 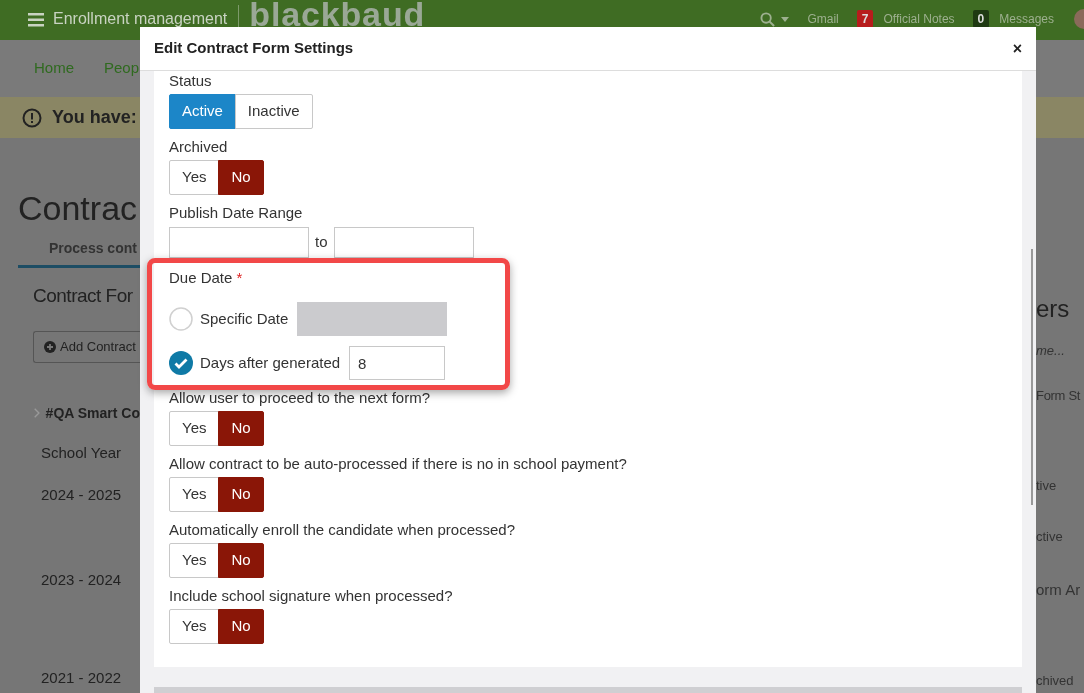 What do you see at coordinates (82, 678) in the screenshot?
I see `year-cell-text: 2021 - 2022` at bounding box center [82, 678].